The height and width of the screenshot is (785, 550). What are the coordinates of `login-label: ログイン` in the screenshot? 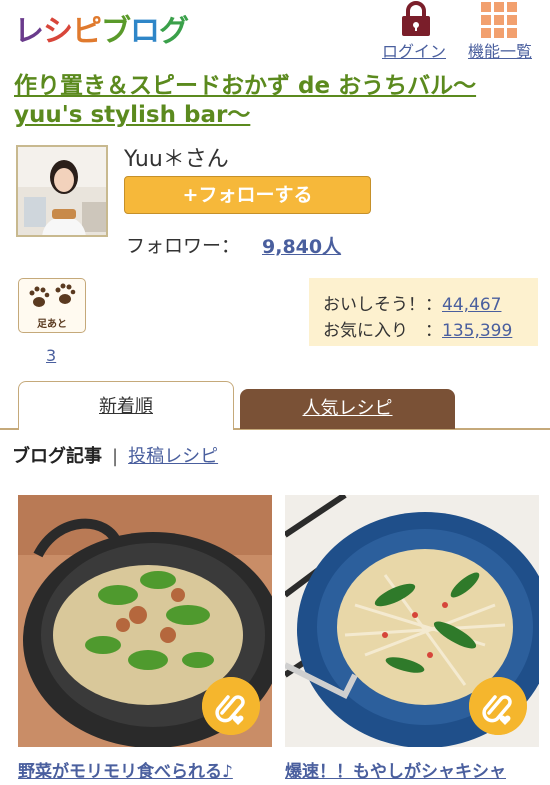 It's located at (413, 51).